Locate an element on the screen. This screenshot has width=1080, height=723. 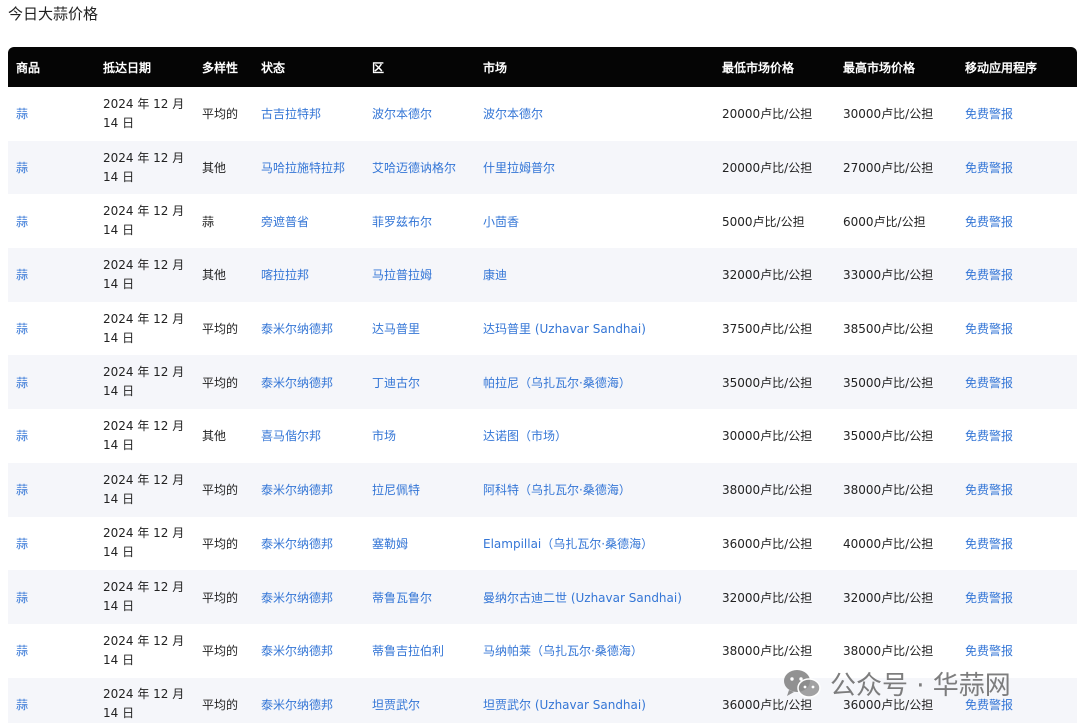
cell-market: 康迪 is located at coordinates (594, 275).